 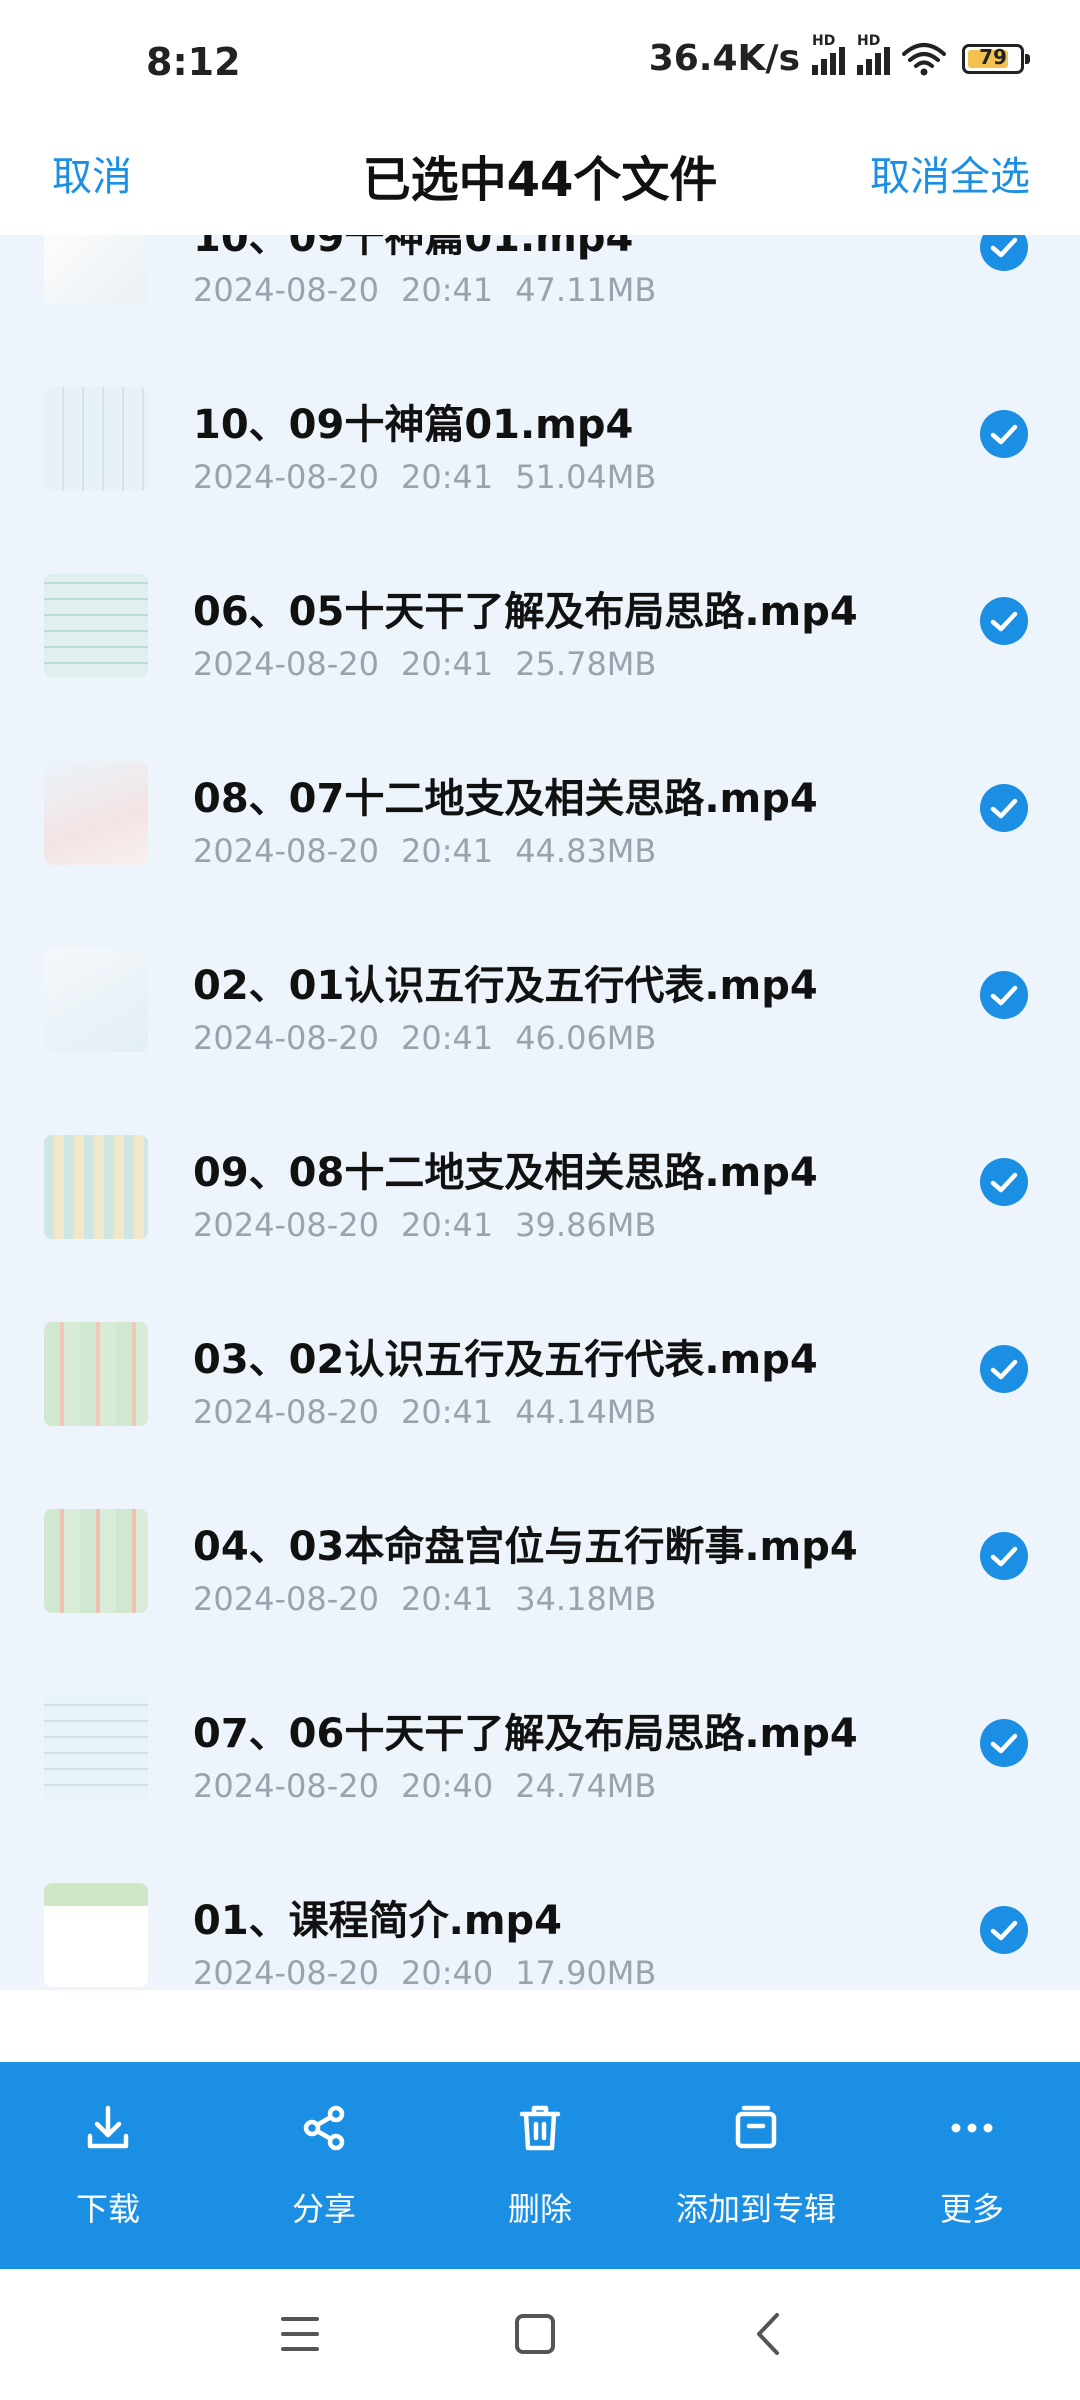 What do you see at coordinates (193, 62) in the screenshot?
I see `status-time: 8:12` at bounding box center [193, 62].